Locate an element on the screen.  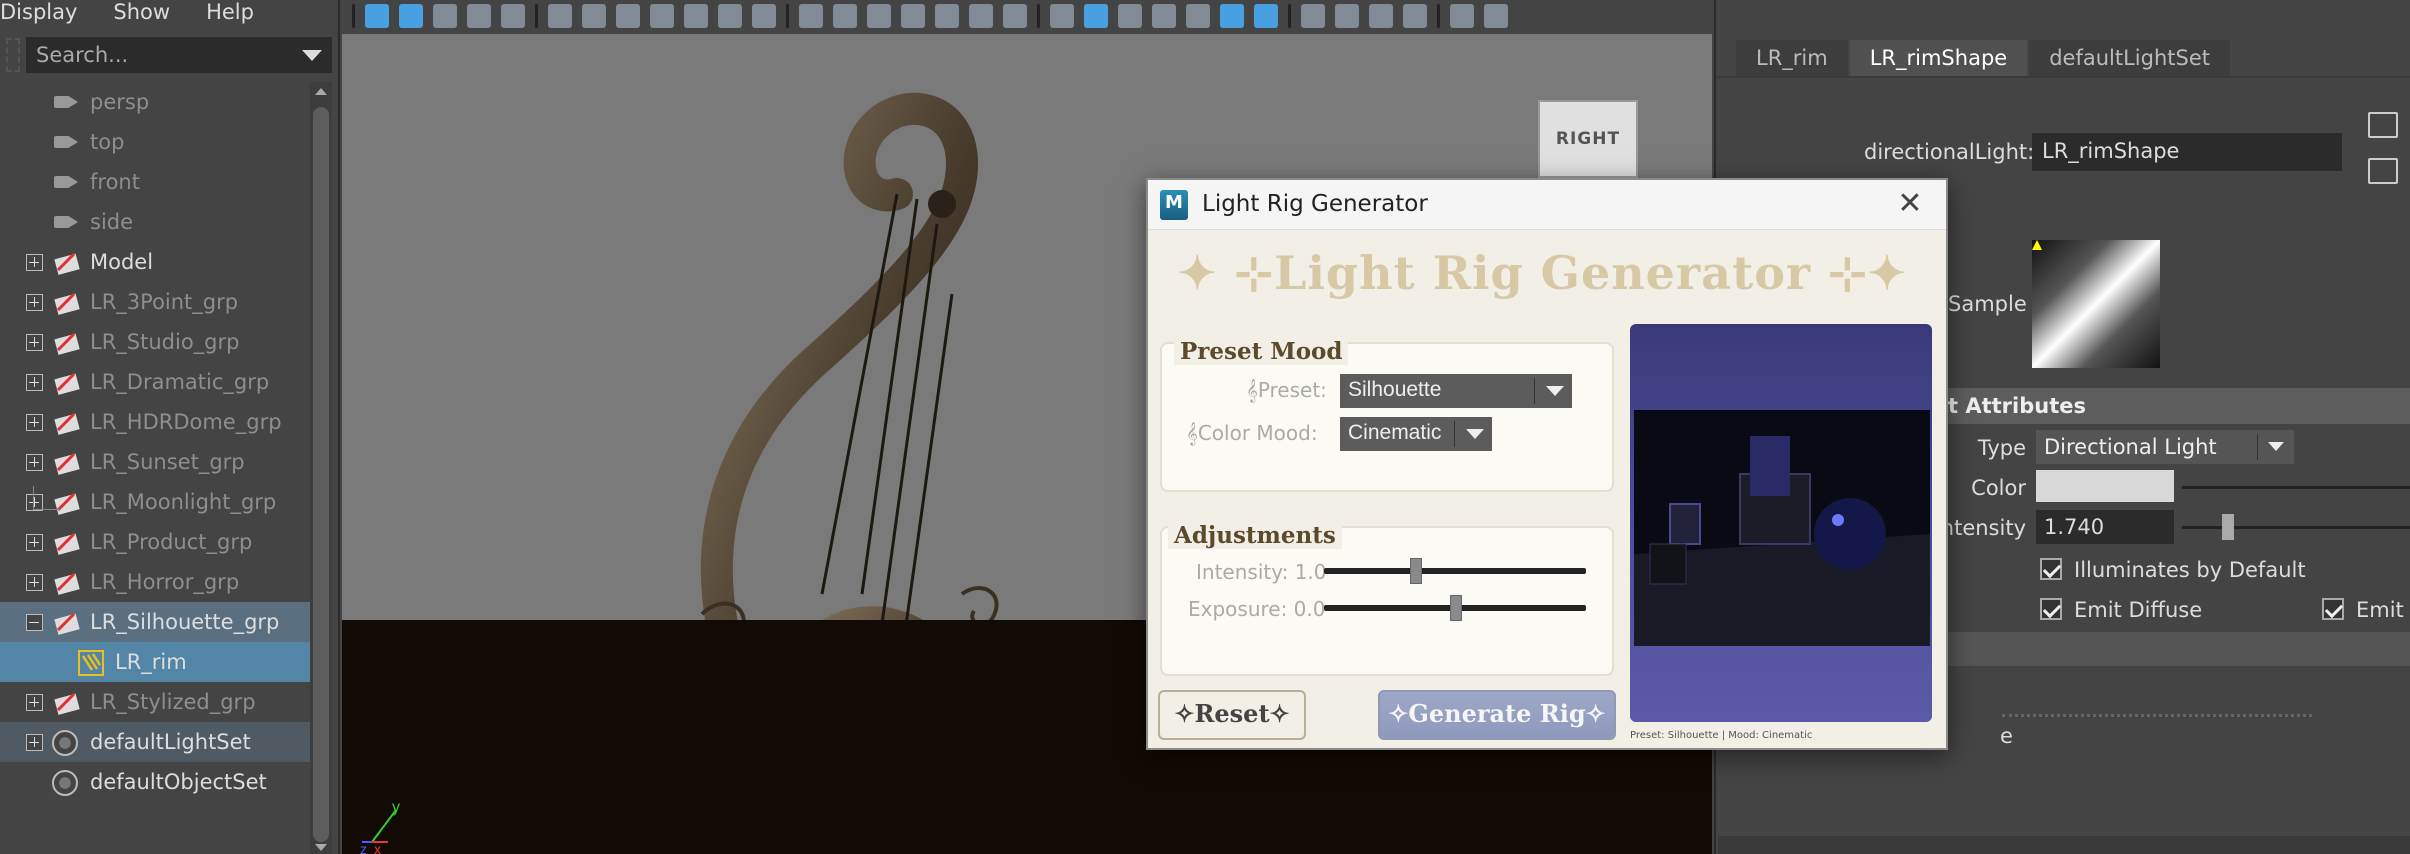
grid-toggle-icon is located at coordinates (811, 16).